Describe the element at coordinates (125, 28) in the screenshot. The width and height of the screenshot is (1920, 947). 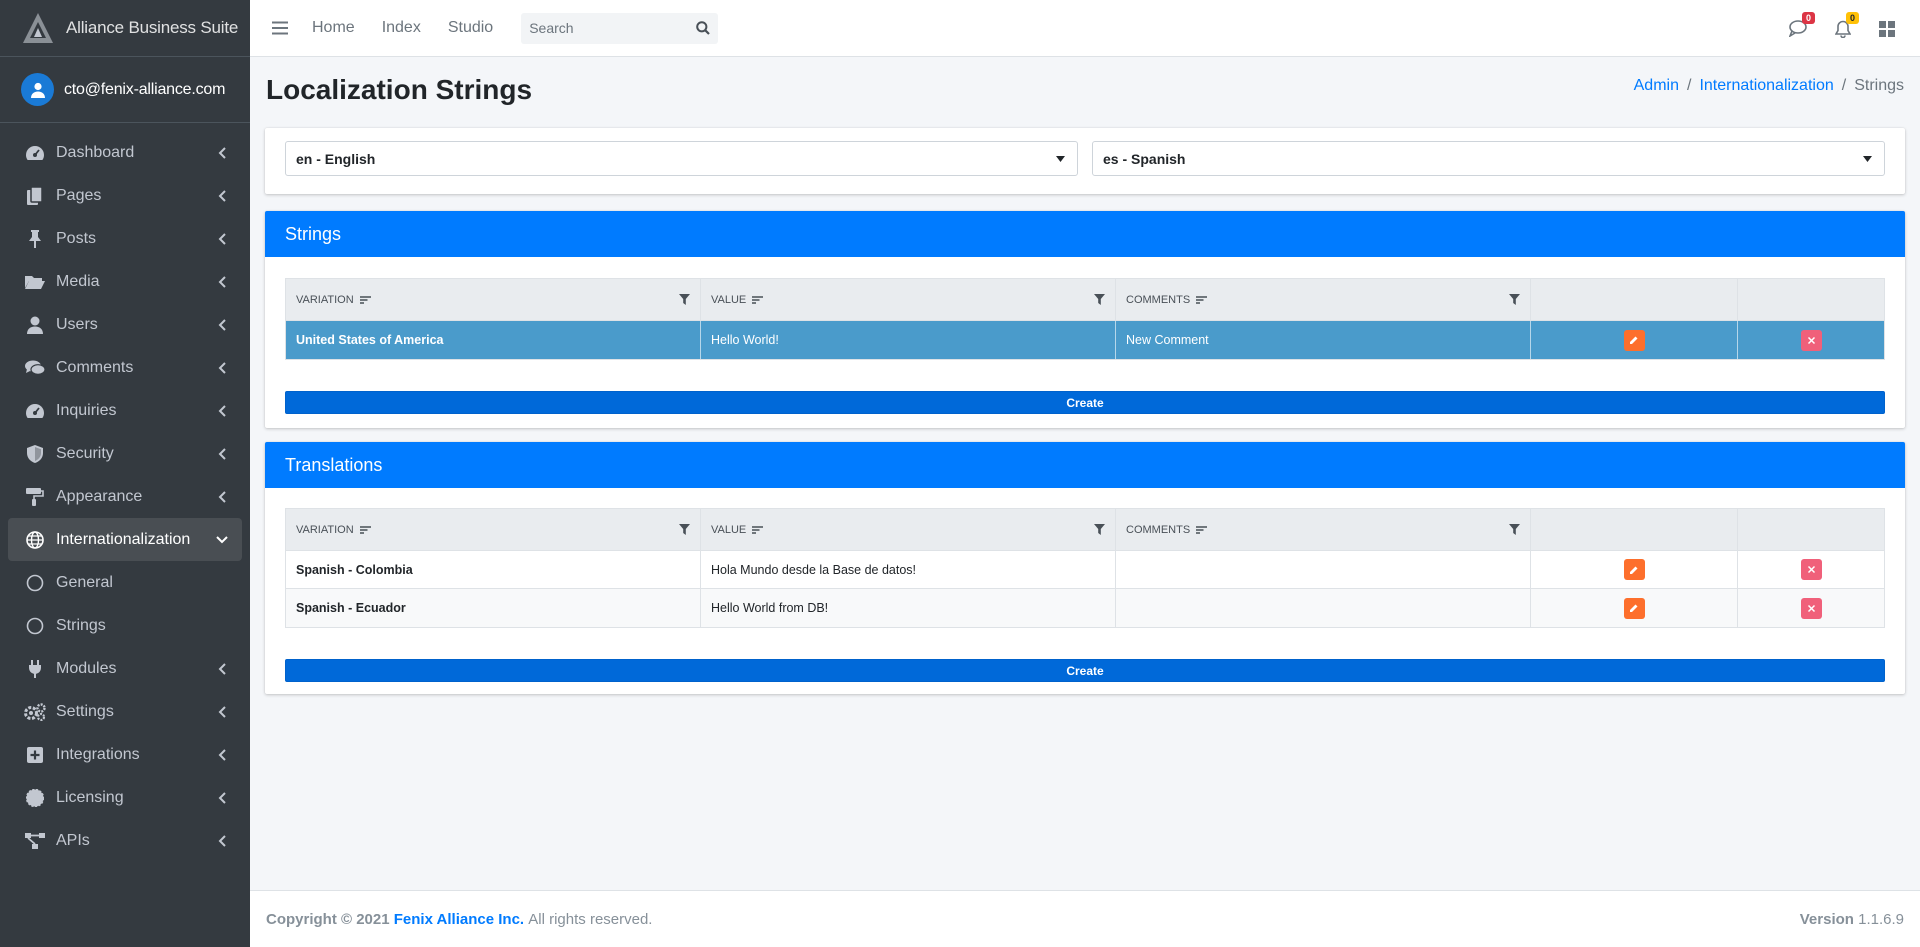
I see `brand: Alliance Business Suite` at that location.